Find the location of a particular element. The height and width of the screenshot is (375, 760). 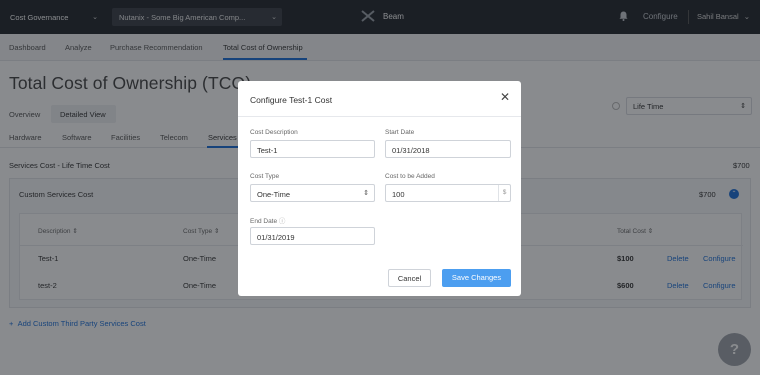

cost-type-label: Cost Type is located at coordinates (265, 176).